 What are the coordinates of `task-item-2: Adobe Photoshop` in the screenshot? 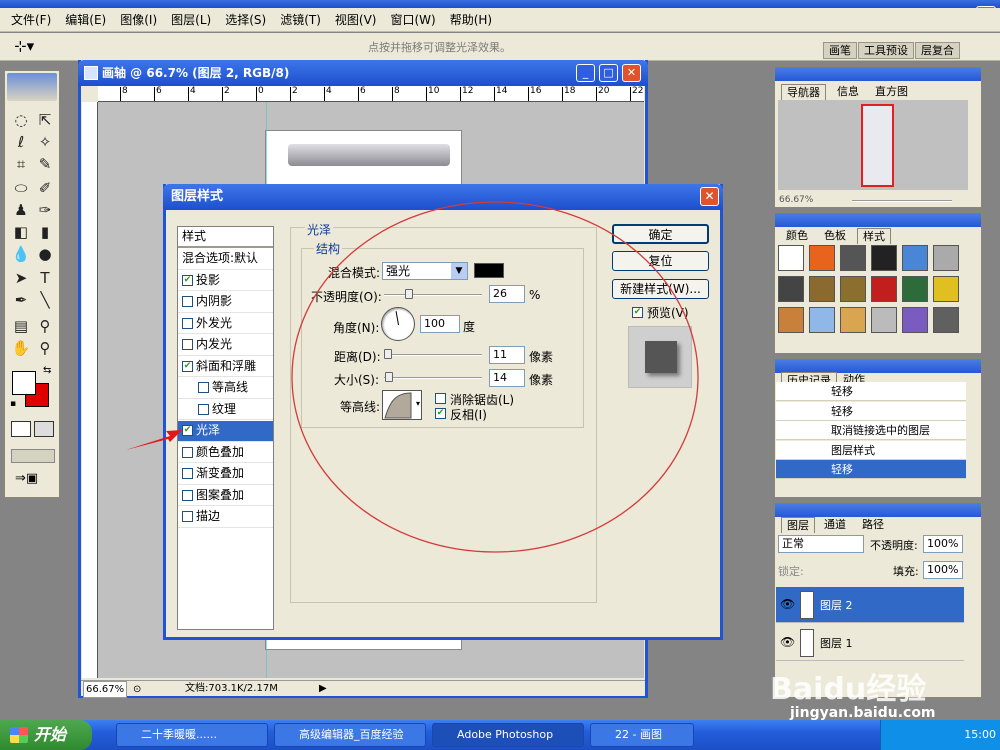 It's located at (508, 735).